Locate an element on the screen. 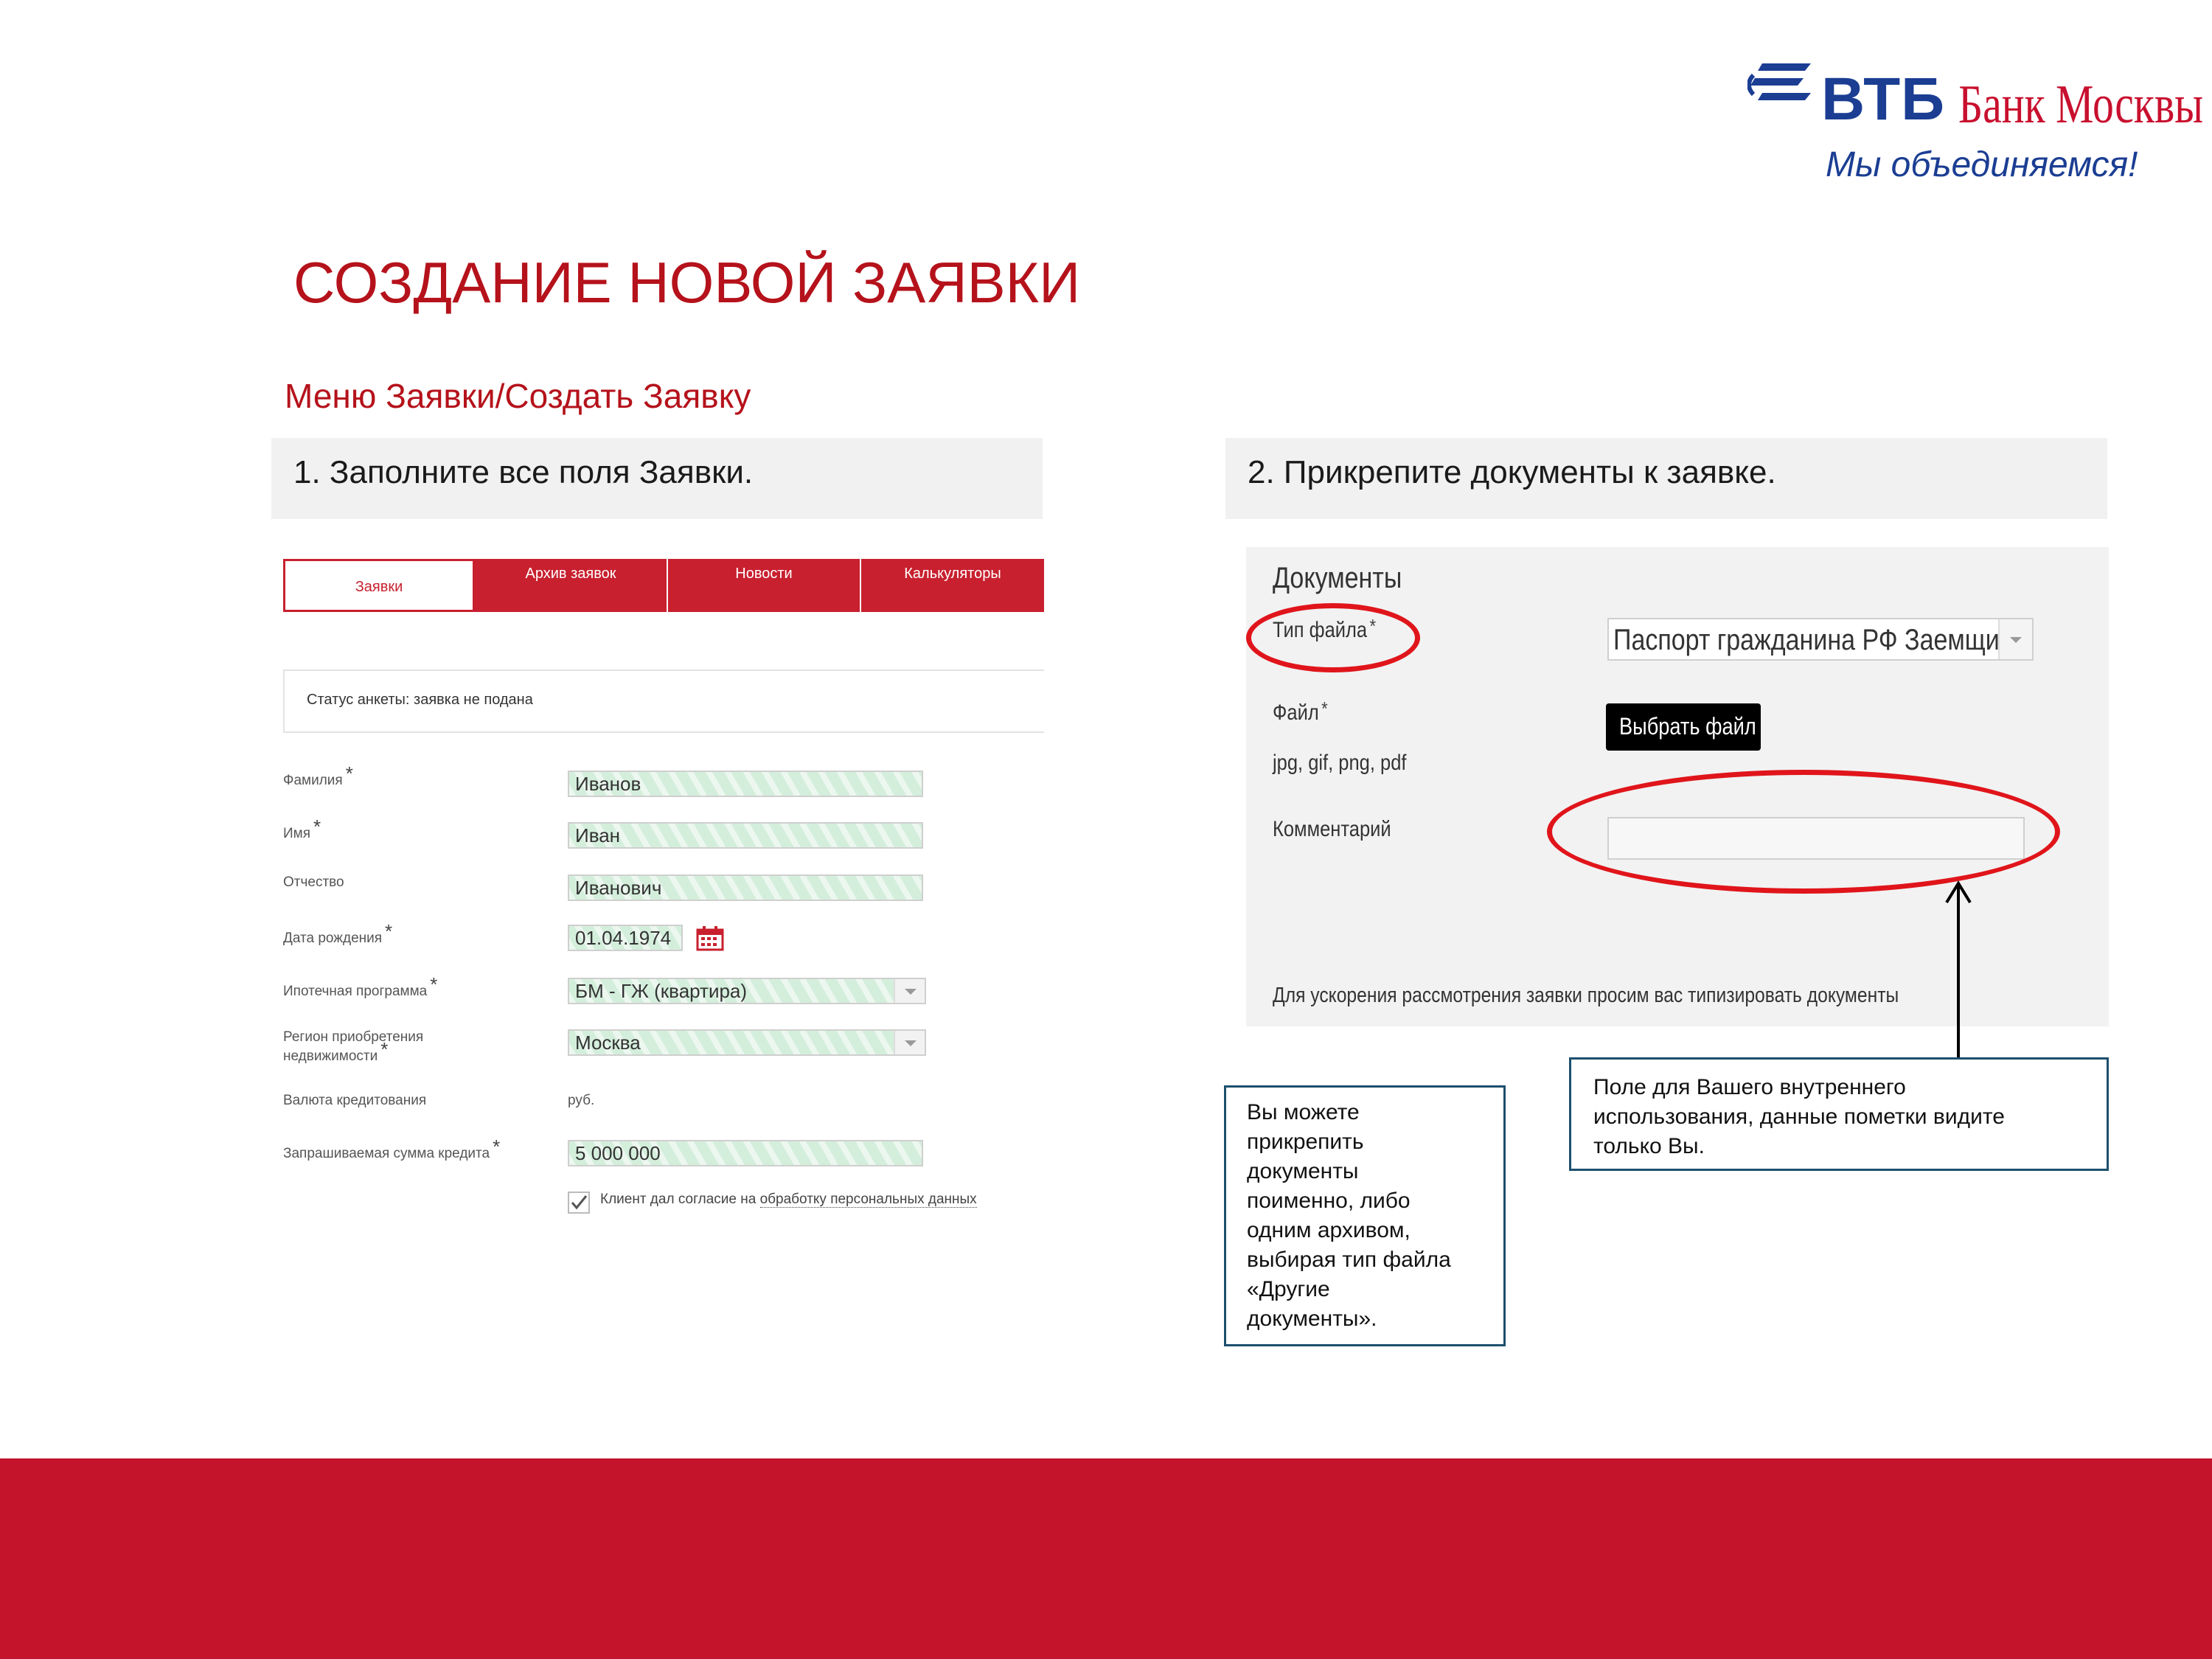 Image resolution: width=2212 pixels, height=1659 pixels. footer-band is located at coordinates (1106, 1558).